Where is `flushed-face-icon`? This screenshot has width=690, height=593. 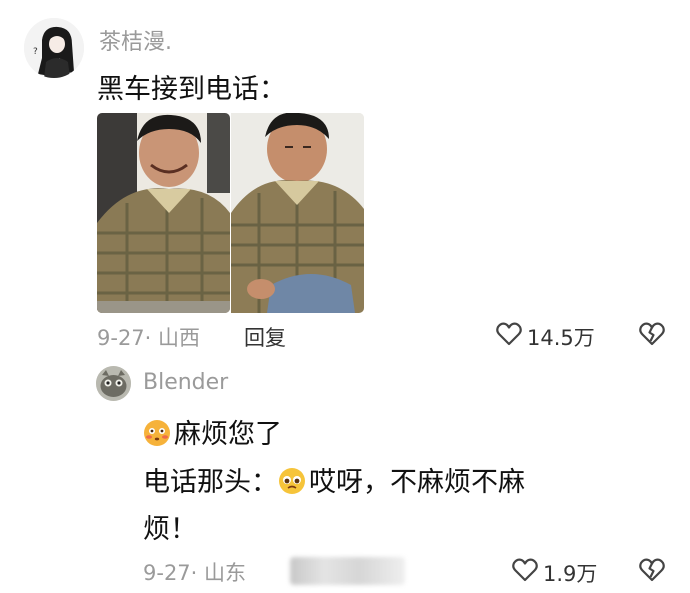
flushed-face-icon is located at coordinates (157, 433).